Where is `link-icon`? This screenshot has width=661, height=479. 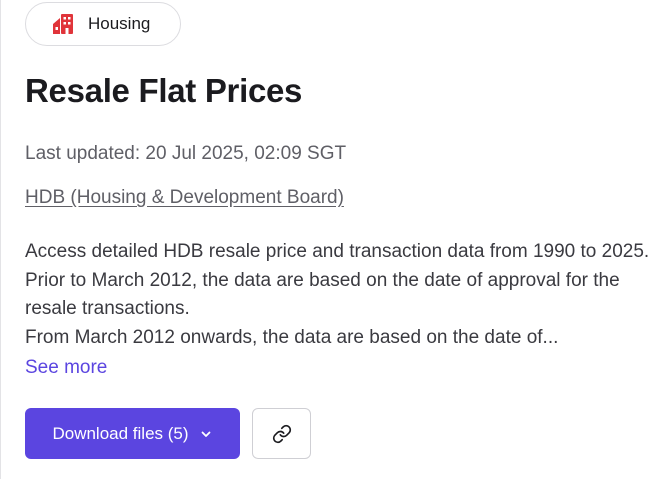
link-icon is located at coordinates (282, 434).